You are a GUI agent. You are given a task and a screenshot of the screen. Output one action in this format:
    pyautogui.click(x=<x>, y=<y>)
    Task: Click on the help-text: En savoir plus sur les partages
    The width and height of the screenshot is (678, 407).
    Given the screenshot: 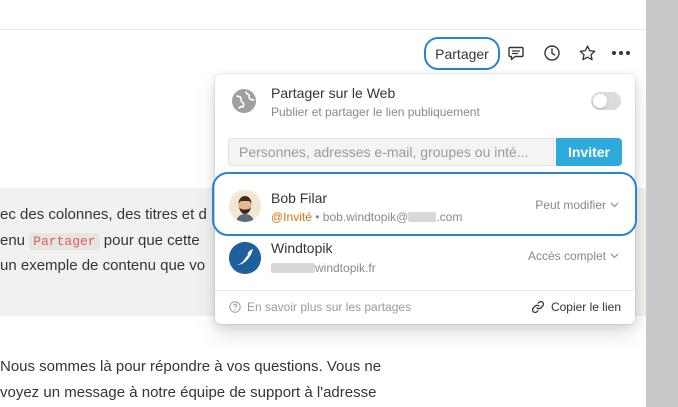 What is the action you would take?
    pyautogui.click(x=329, y=307)
    